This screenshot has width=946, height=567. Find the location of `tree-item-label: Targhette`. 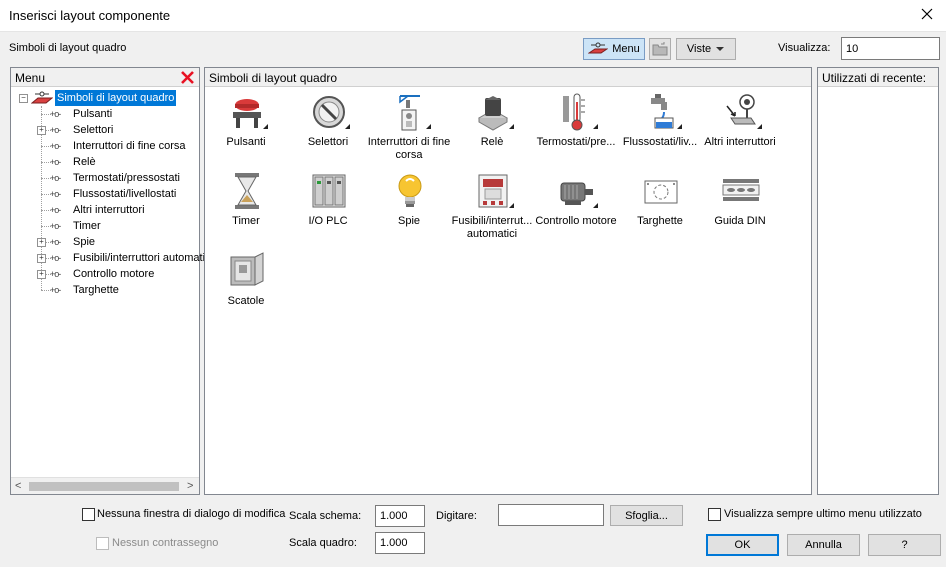

tree-item-label: Targhette is located at coordinates (96, 290).